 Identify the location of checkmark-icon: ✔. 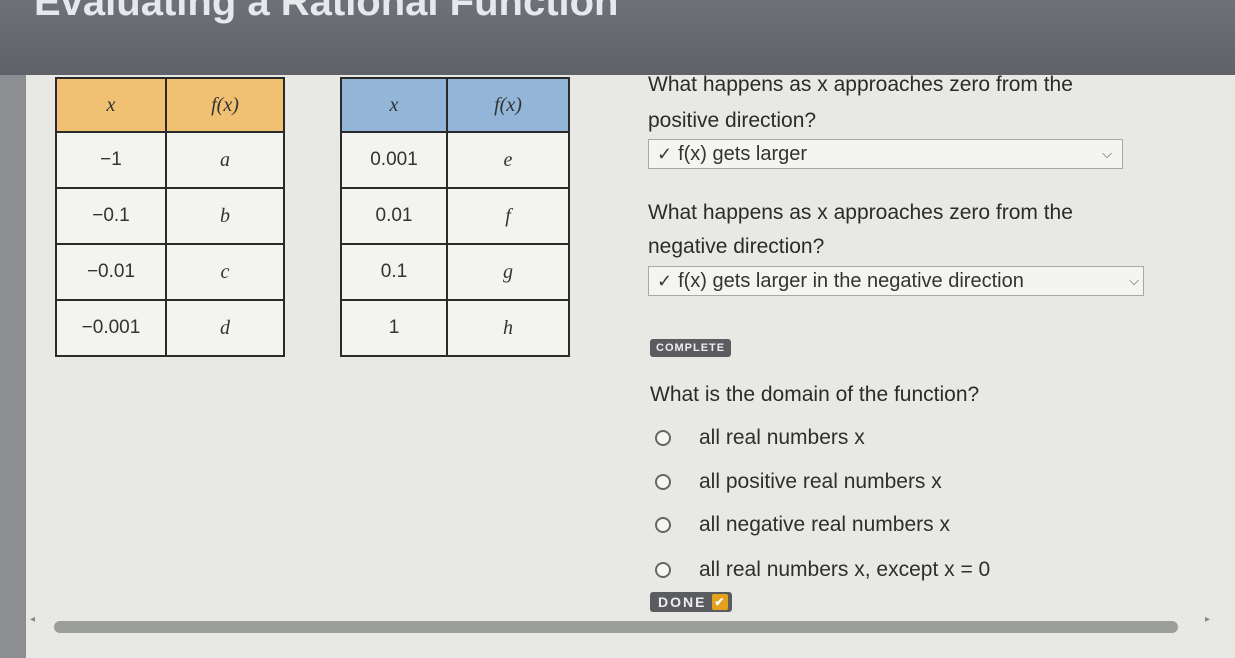
(720, 602).